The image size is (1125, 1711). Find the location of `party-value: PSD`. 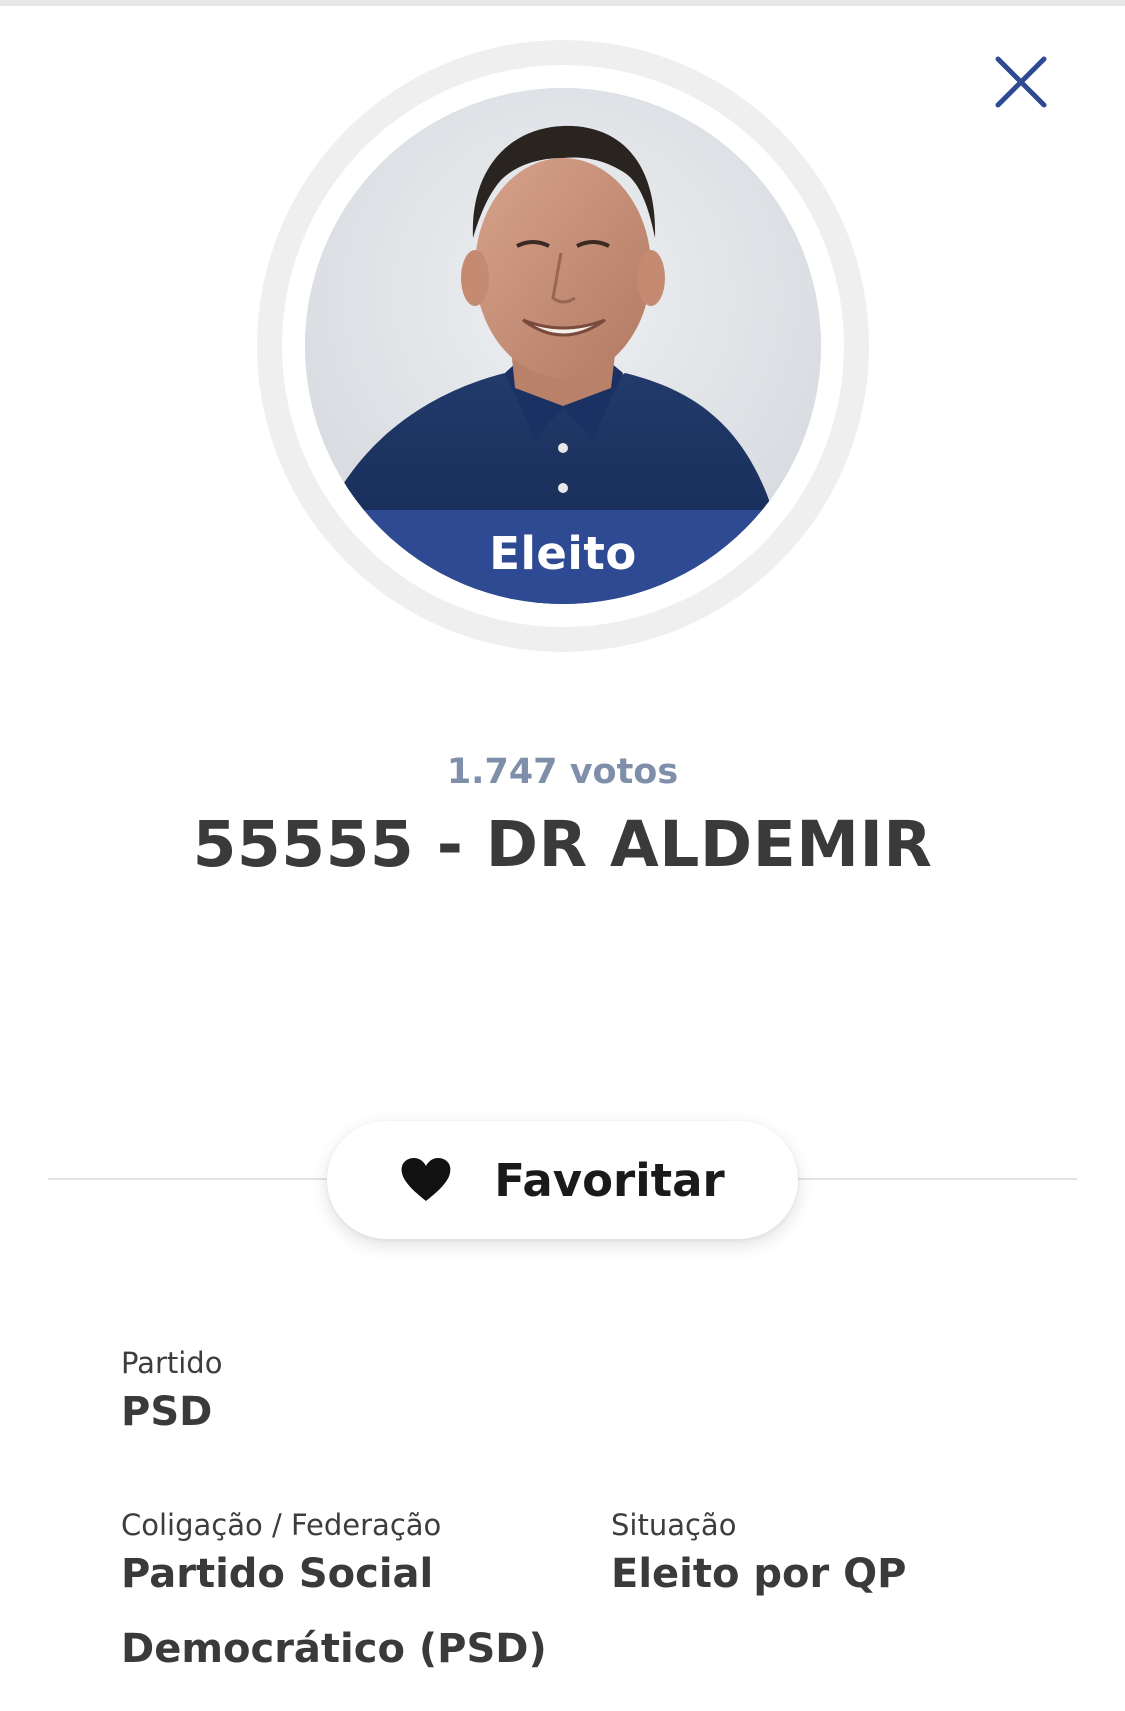

party-value: PSD is located at coordinates (167, 1412).